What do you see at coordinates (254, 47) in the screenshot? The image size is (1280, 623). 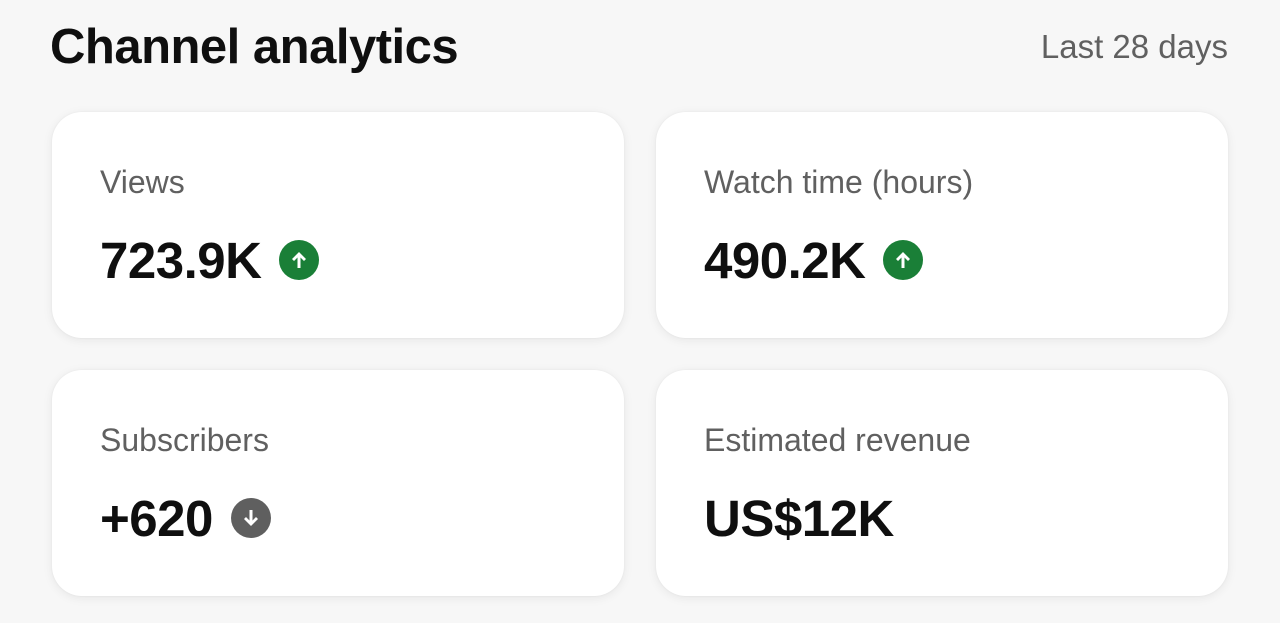 I see `page-title: Channel analytics` at bounding box center [254, 47].